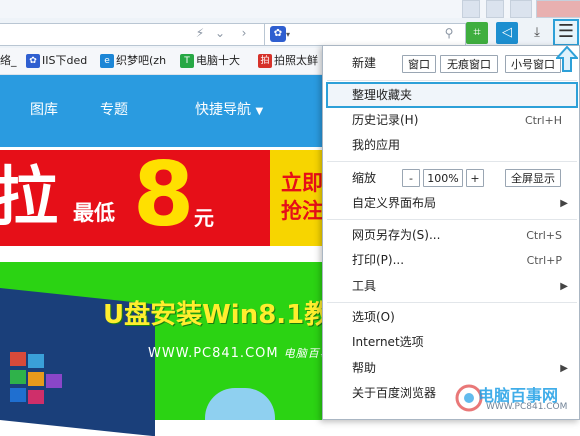 This screenshot has width=580, height=436. Describe the element at coordinates (364, 286) in the screenshot. I see `menu-item-label: 工具` at that location.